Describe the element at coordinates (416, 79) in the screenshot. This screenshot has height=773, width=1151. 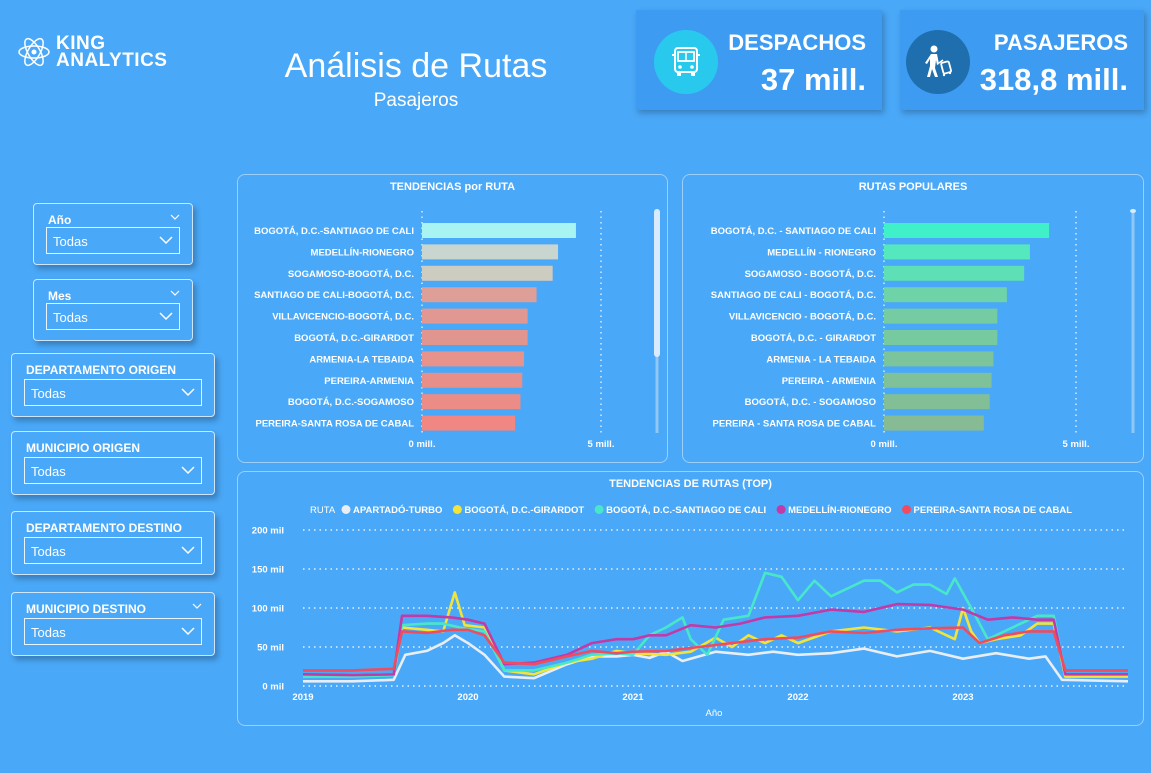
I see `page-header: Análisis de Rutas Pasajeros` at that location.